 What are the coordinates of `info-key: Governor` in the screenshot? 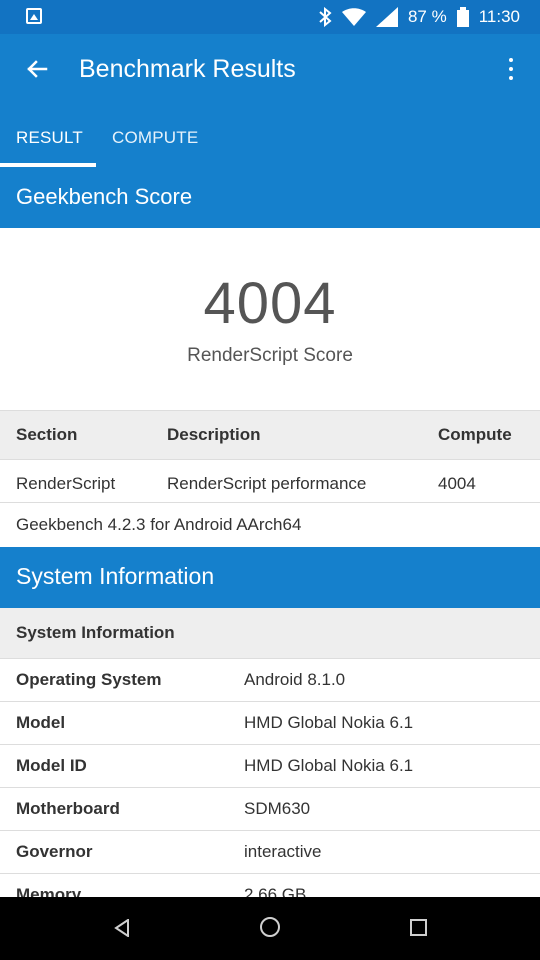 It's located at (54, 851).